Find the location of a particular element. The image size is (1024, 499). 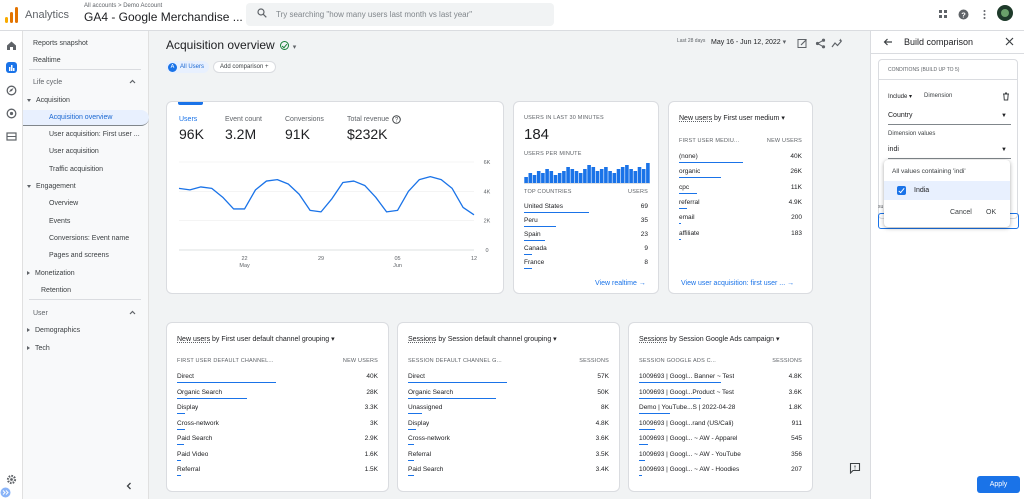

nav-item: Events is located at coordinates (86, 222).